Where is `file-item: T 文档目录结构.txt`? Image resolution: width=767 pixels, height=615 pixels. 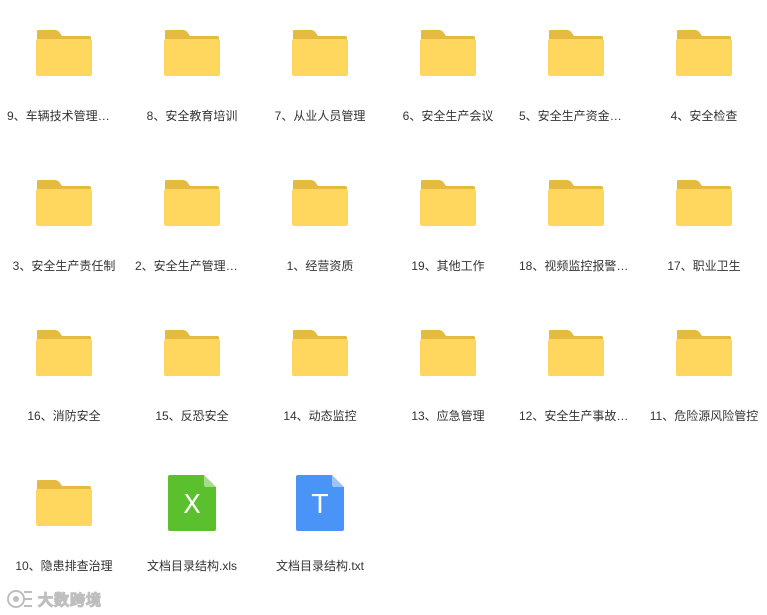
file-item: T 文档目录结构.txt is located at coordinates (320, 515).